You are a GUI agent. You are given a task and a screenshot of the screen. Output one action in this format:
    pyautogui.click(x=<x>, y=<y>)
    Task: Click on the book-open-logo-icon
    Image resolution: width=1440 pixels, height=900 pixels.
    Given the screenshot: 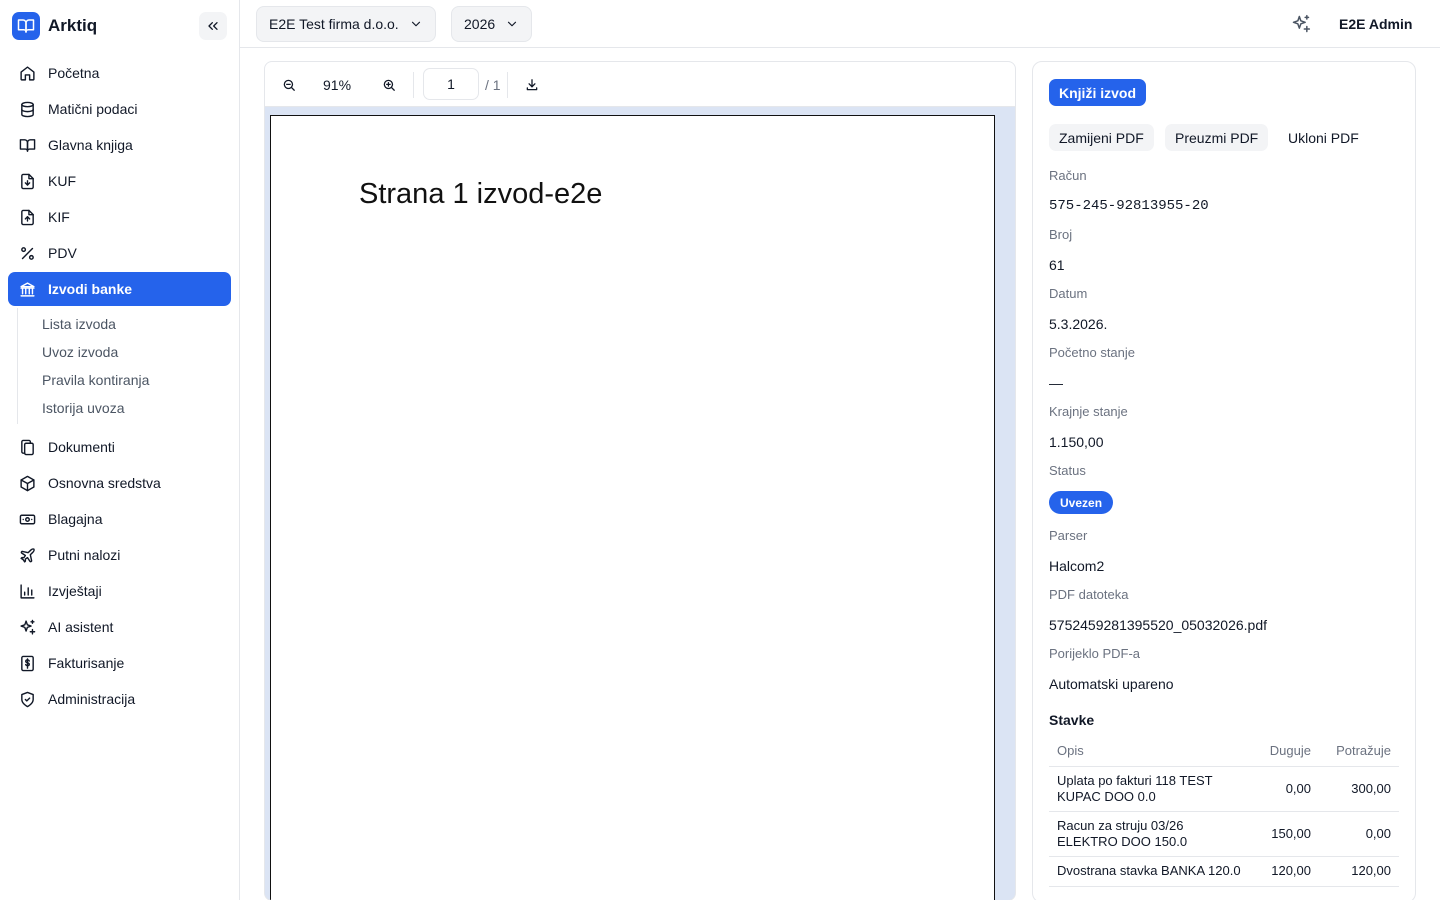 What is the action you would take?
    pyautogui.click(x=26, y=26)
    